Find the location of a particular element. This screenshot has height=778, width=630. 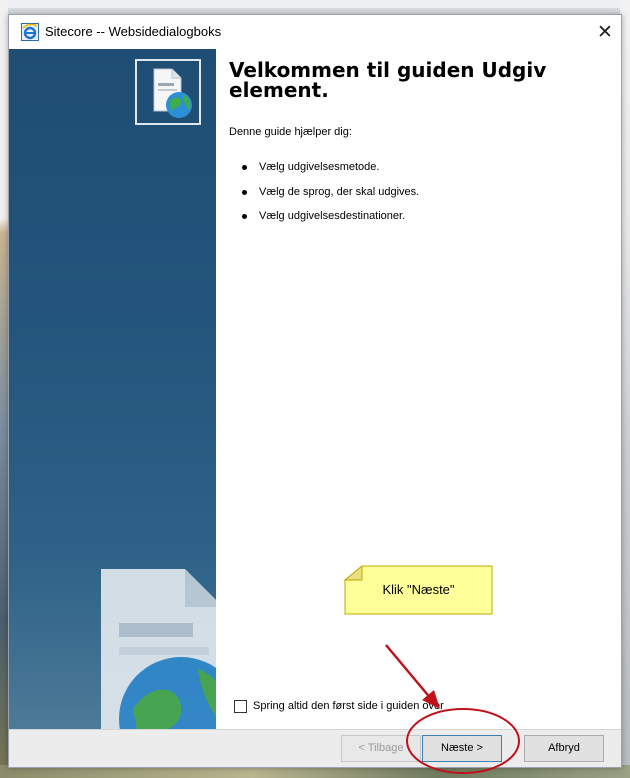

close-icon: ✕ is located at coordinates (605, 32).